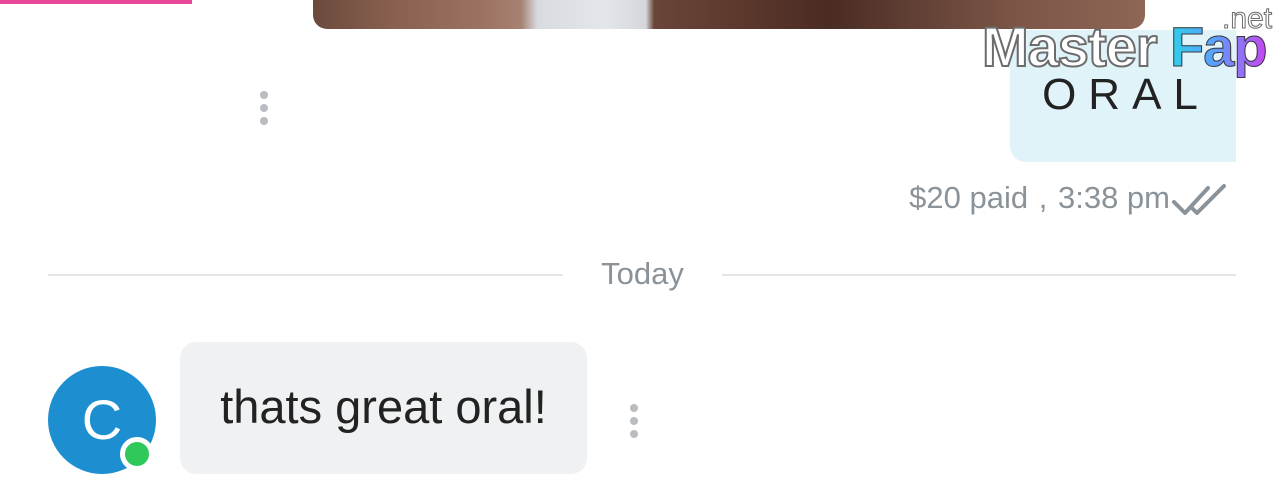 This screenshot has height=480, width=1284. What do you see at coordinates (305, 275) in the screenshot?
I see `divider-line-left` at bounding box center [305, 275].